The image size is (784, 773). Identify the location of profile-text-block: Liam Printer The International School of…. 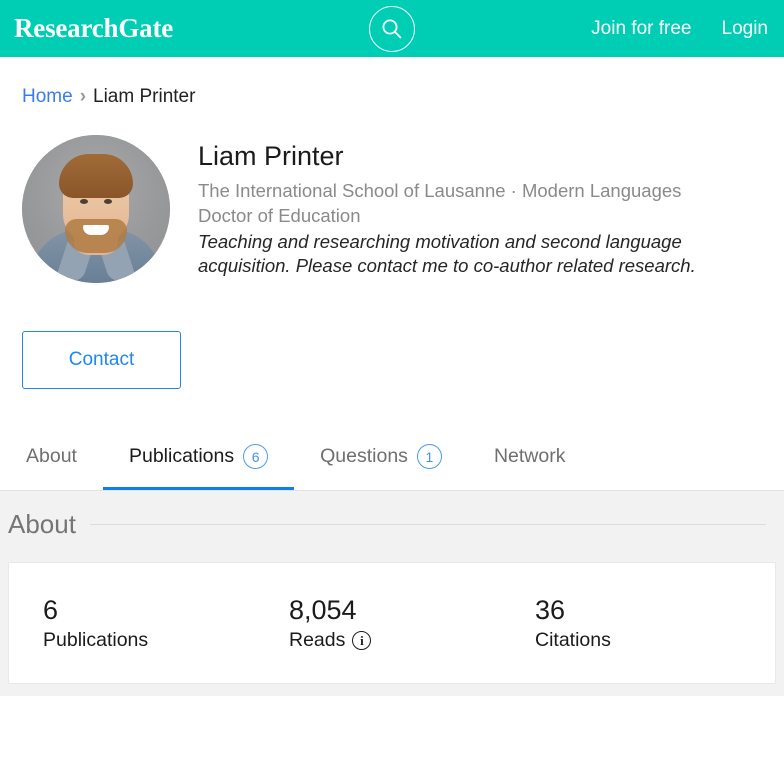
(488, 209).